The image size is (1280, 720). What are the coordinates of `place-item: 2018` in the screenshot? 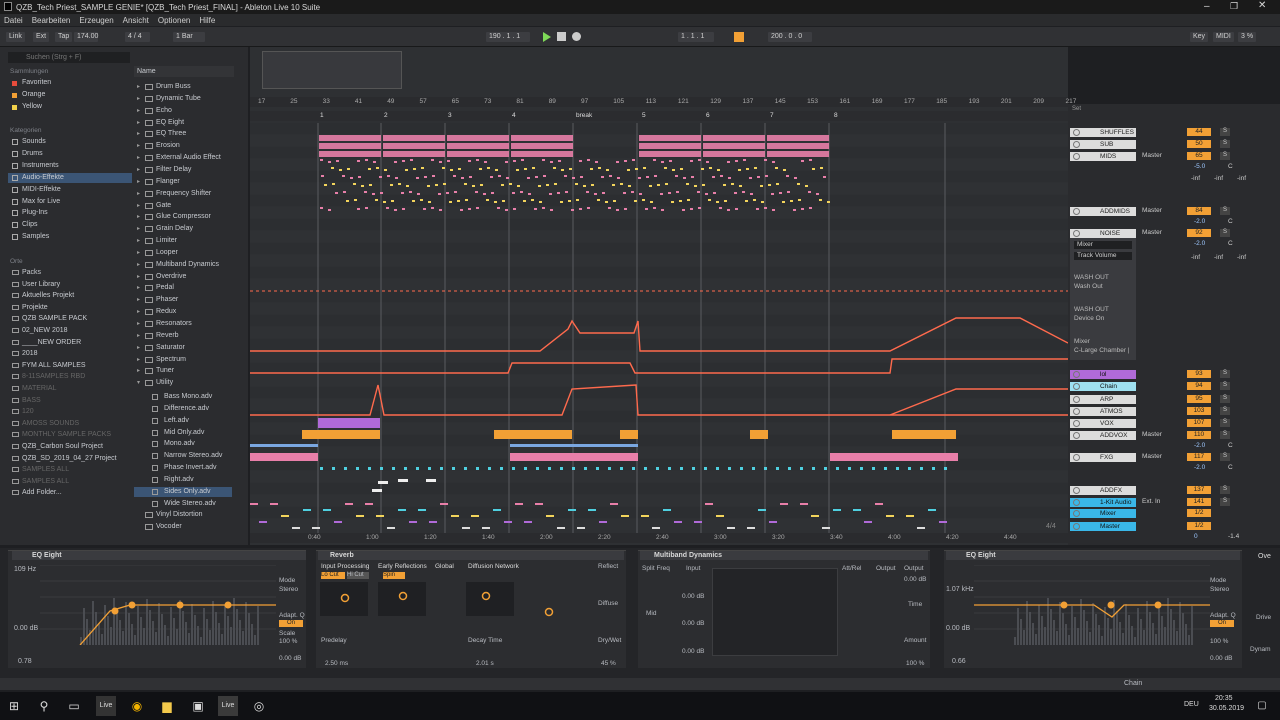 It's located at (30, 353).